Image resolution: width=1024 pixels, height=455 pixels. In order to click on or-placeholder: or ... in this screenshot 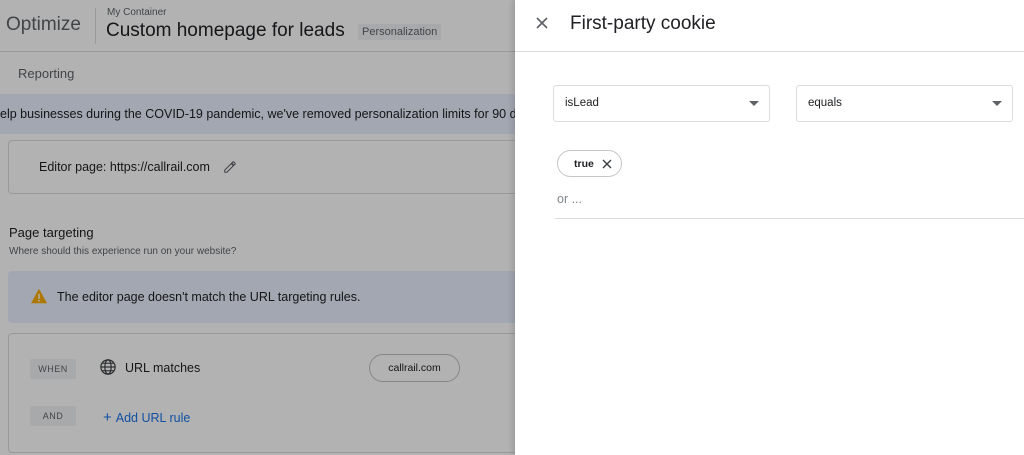, I will do `click(570, 199)`.